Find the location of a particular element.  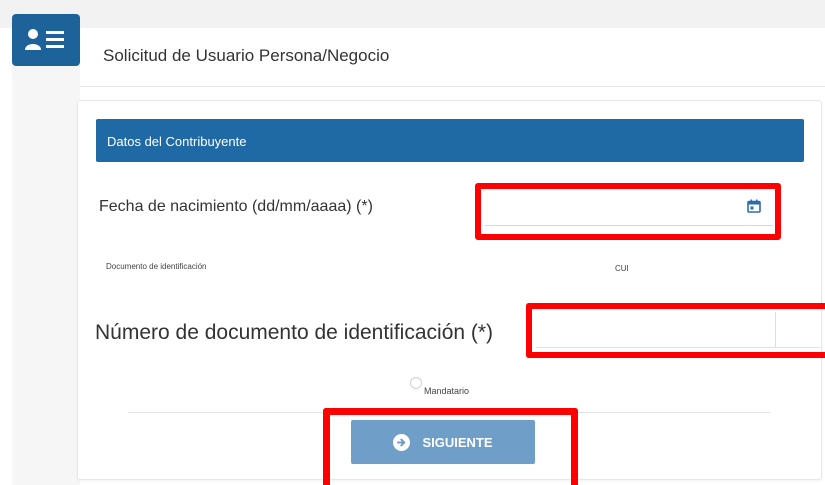

next-button: SIGUIENTE is located at coordinates (443, 442).